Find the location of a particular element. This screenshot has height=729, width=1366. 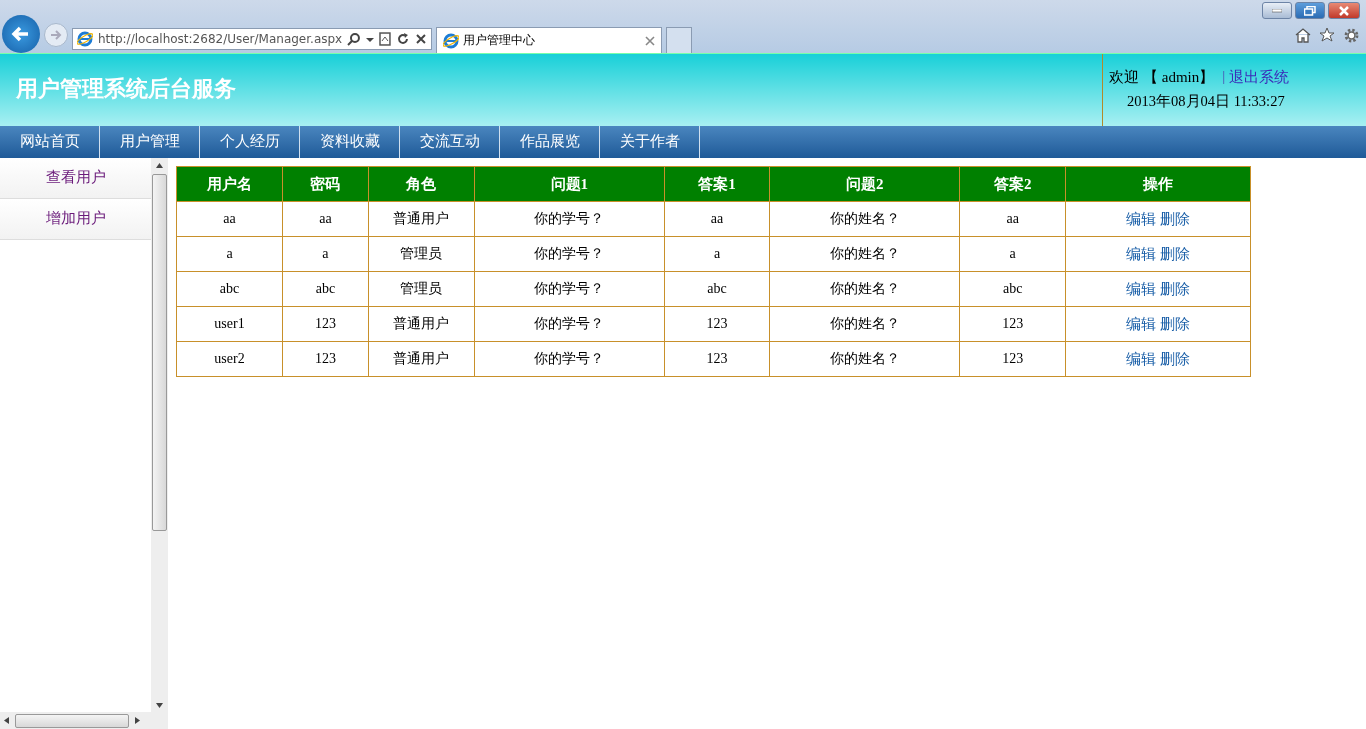

close-button is located at coordinates (1344, 10).